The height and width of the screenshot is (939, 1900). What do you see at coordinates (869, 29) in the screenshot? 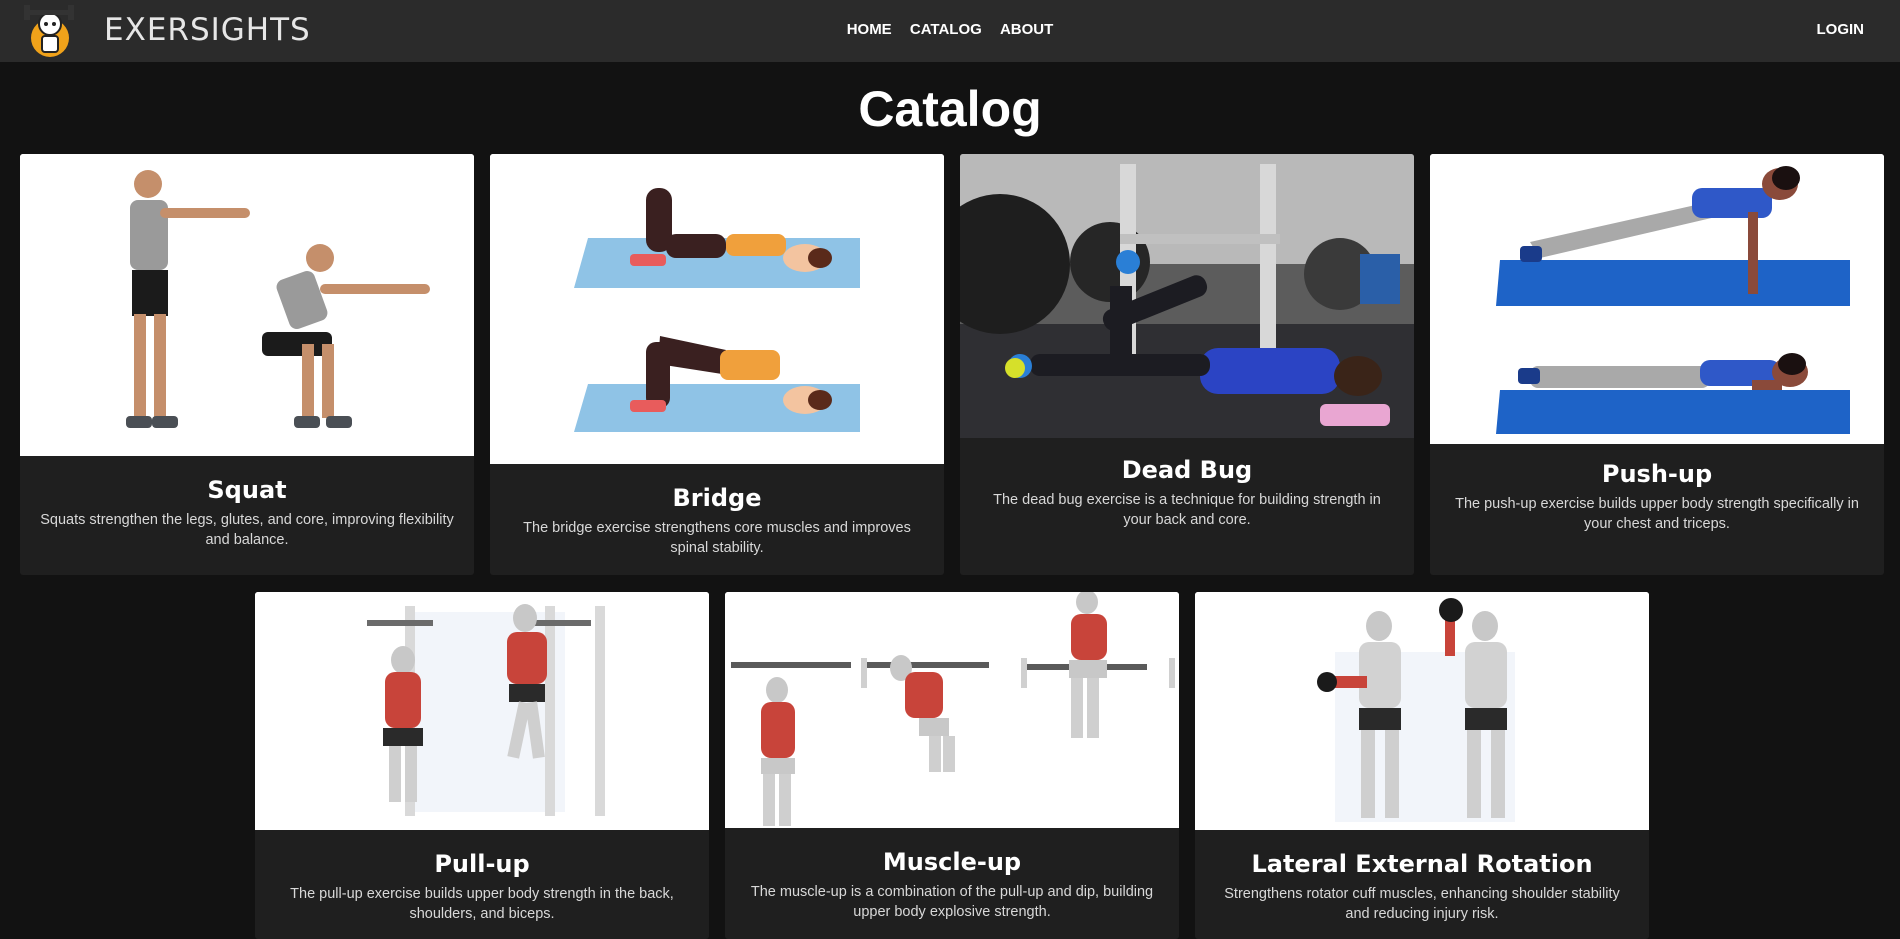
I see `nav-home-link: HOME` at bounding box center [869, 29].